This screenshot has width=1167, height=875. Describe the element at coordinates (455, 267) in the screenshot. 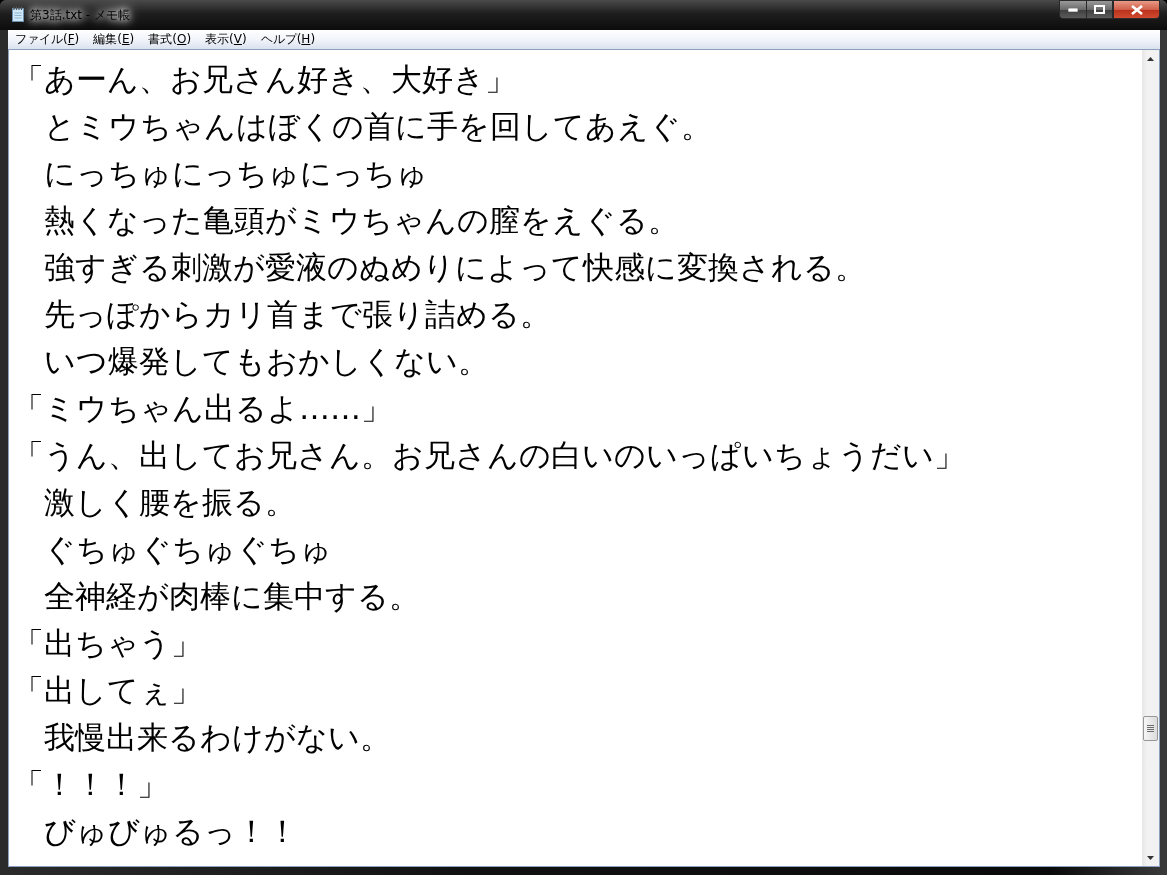

I see `text-line: 強すぎる刺激が愛液のぬめりによって快感に変換される。` at that location.